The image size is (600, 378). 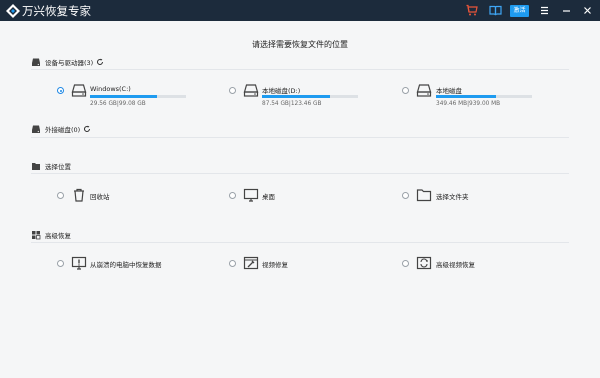 I want to click on section-devices-header: 设备与驱动器(3), so click(x=67, y=62).